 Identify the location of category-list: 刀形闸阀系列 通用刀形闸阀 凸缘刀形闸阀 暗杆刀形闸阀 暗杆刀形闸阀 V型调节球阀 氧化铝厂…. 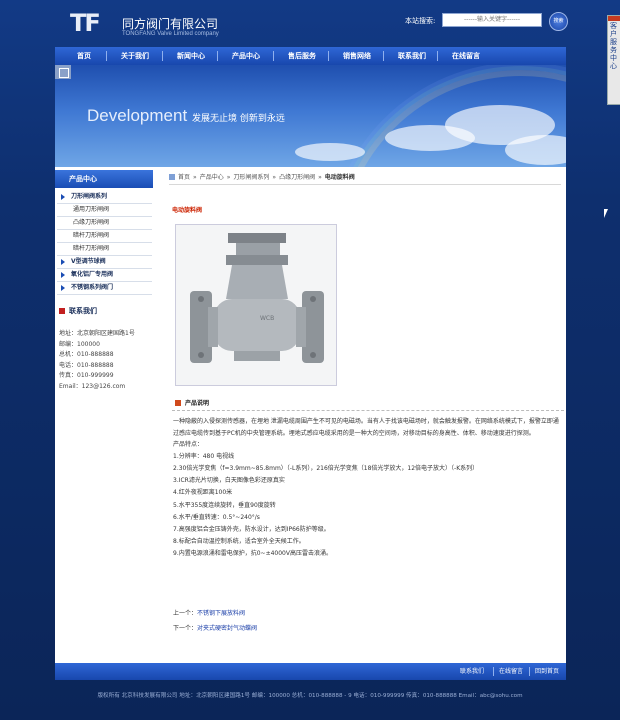
(104, 243).